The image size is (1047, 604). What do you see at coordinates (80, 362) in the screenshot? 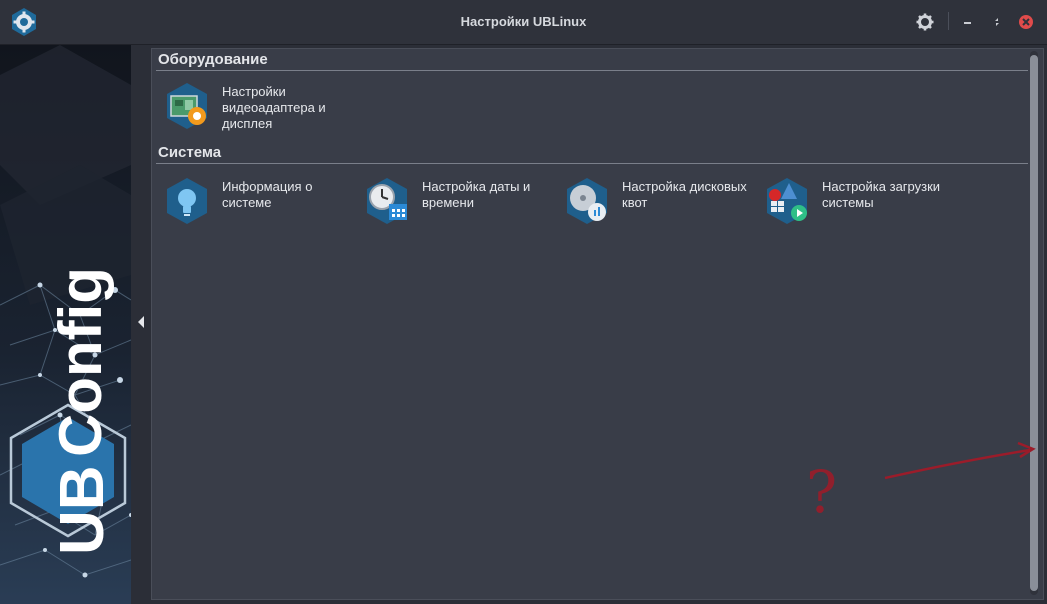
I see `brand-suffix: Config` at bounding box center [80, 362].